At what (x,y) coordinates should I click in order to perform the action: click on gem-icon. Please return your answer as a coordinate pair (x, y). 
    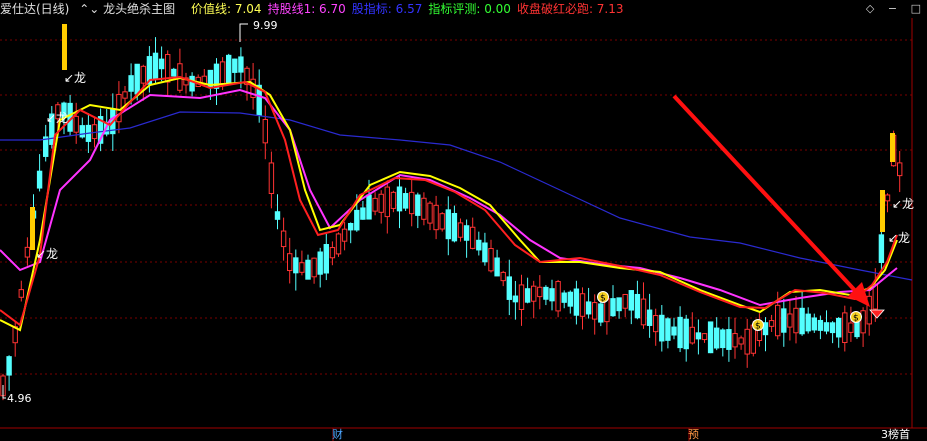
    Looking at the image, I should click on (877, 314).